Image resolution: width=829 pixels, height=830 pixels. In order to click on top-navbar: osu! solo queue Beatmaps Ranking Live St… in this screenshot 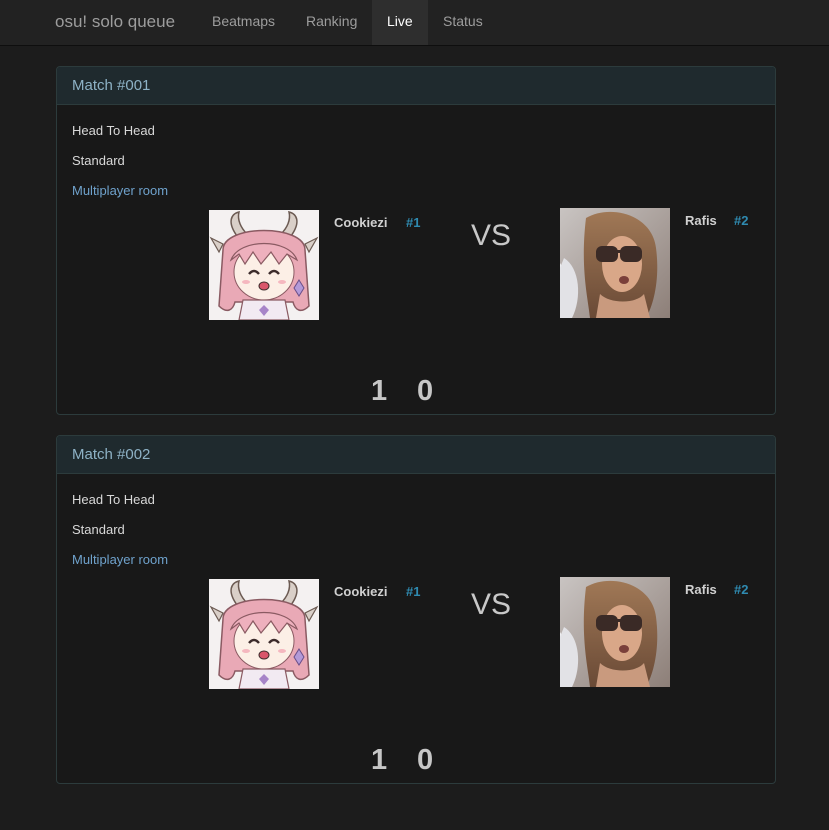, I will do `click(414, 23)`.